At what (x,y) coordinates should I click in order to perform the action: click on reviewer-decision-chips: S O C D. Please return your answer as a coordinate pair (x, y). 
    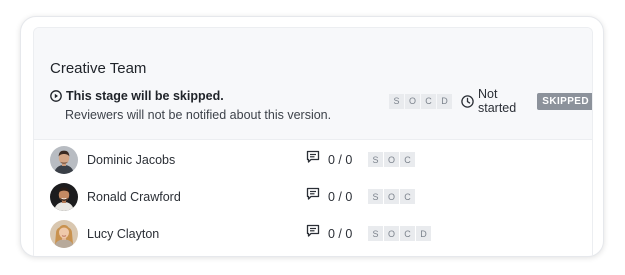
    Looking at the image, I should click on (400, 233).